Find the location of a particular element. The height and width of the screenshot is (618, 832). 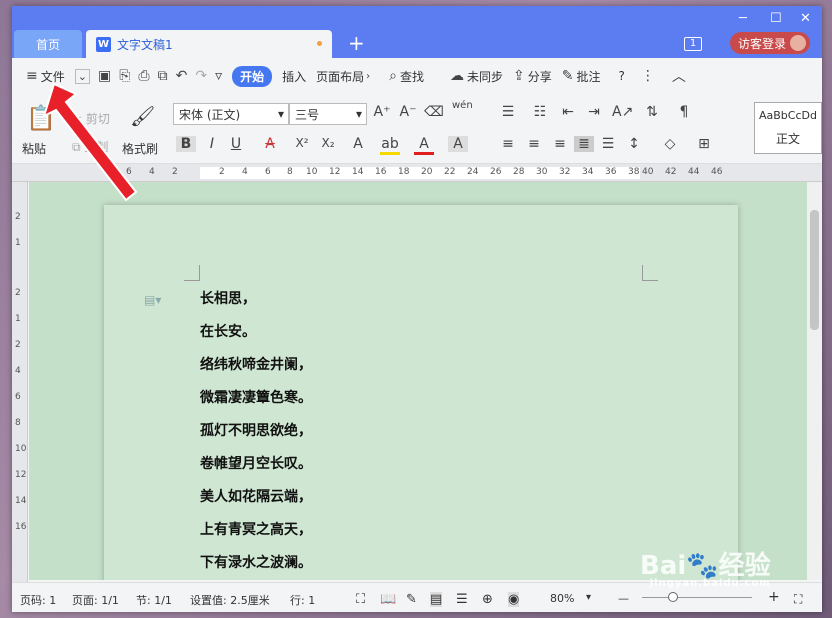

style-name: 正文 is located at coordinates (787, 139).